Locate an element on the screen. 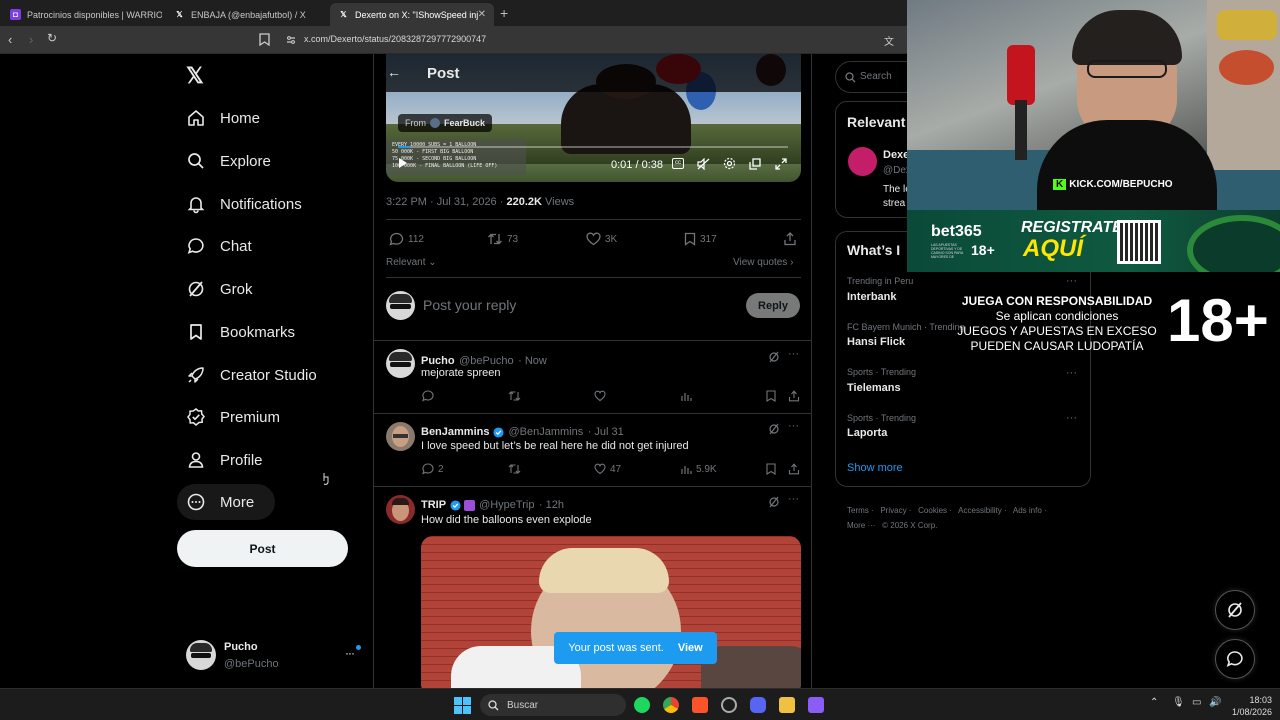  browser-tab-active: 𝕏 Dexerto on X: "IShowSpeed inju ✕ is located at coordinates (412, 14).